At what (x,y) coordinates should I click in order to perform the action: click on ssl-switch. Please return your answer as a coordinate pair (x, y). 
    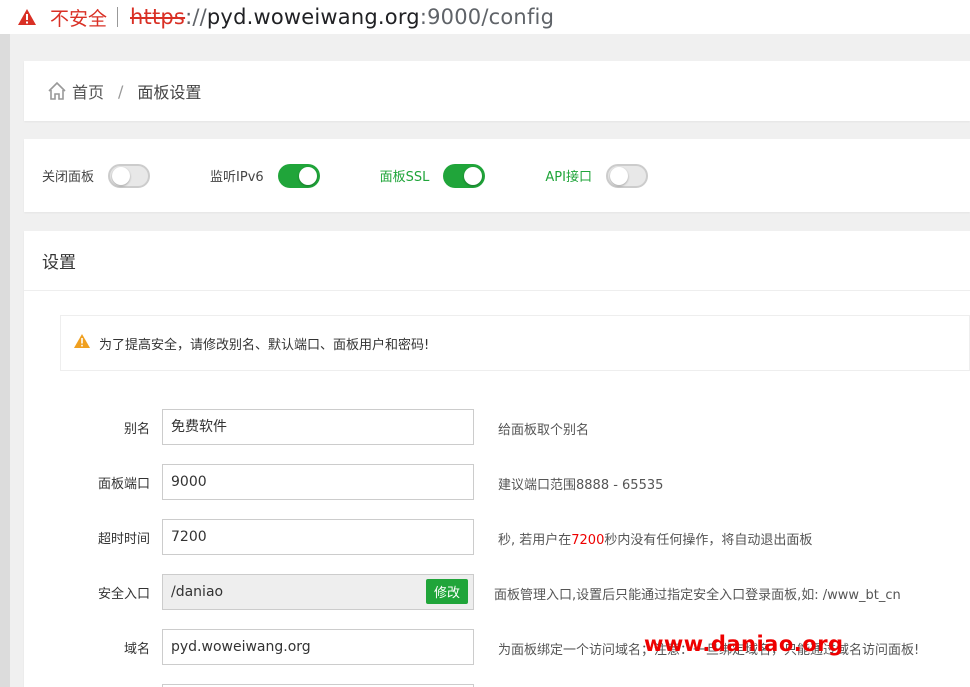
    Looking at the image, I should click on (464, 175).